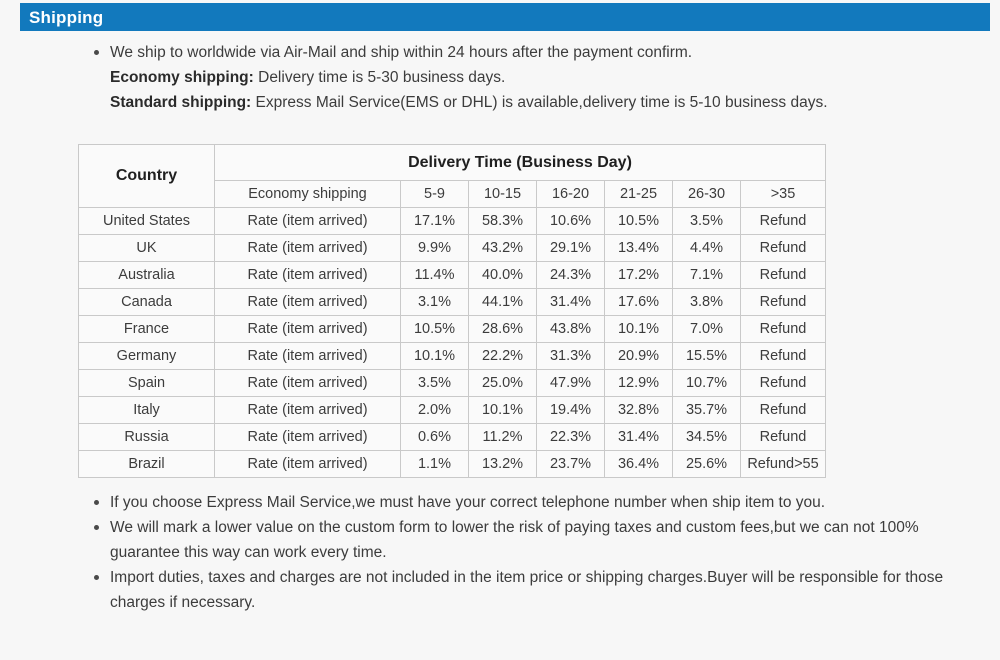 Image resolution: width=1000 pixels, height=660 pixels. I want to click on cell-rate-21-25: 17.6%, so click(638, 302).